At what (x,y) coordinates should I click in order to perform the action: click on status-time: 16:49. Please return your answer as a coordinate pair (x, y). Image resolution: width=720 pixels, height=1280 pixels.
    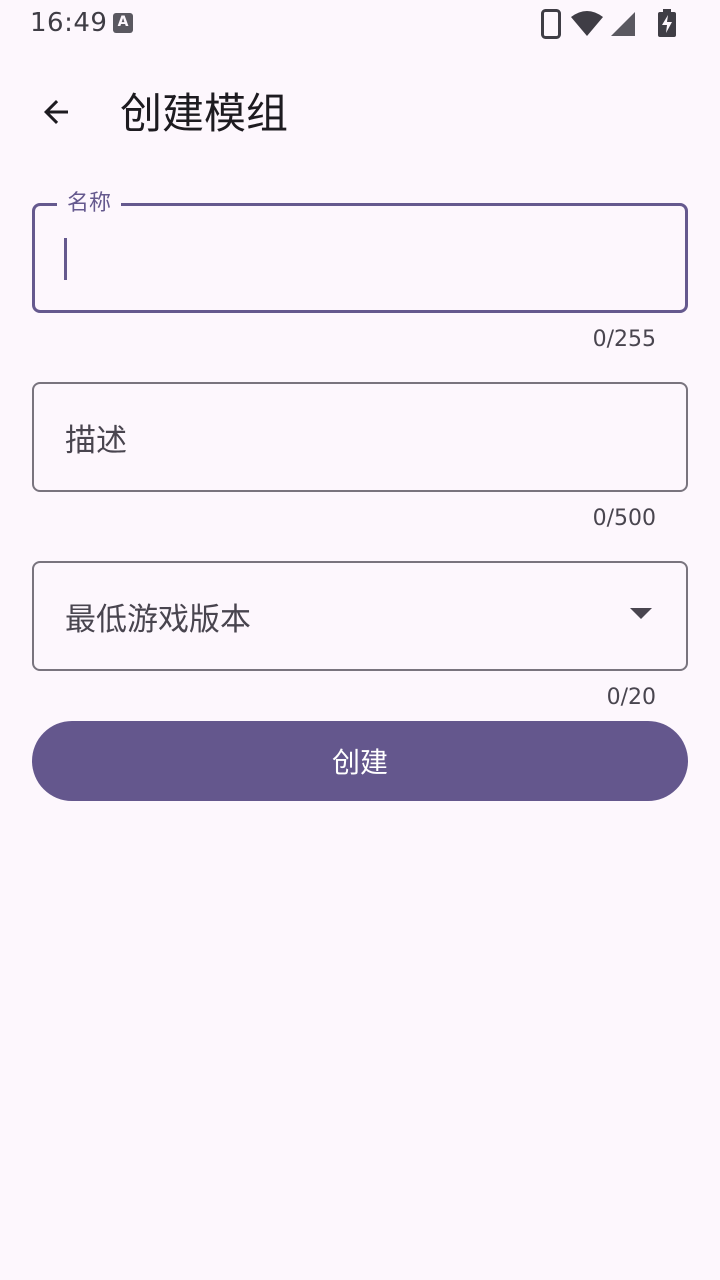
    Looking at the image, I should click on (69, 23).